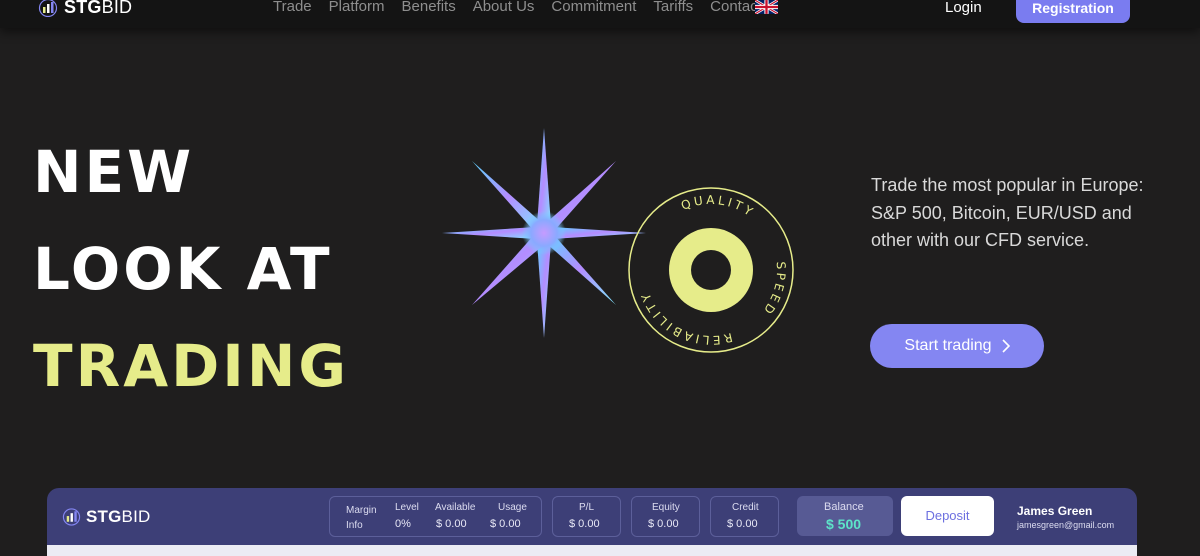 Image resolution: width=1200 pixels, height=556 pixels. I want to click on usage-label: Usage, so click(512, 507).